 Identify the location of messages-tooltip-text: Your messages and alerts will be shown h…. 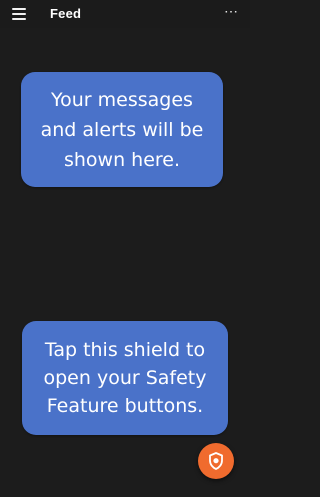
(122, 129).